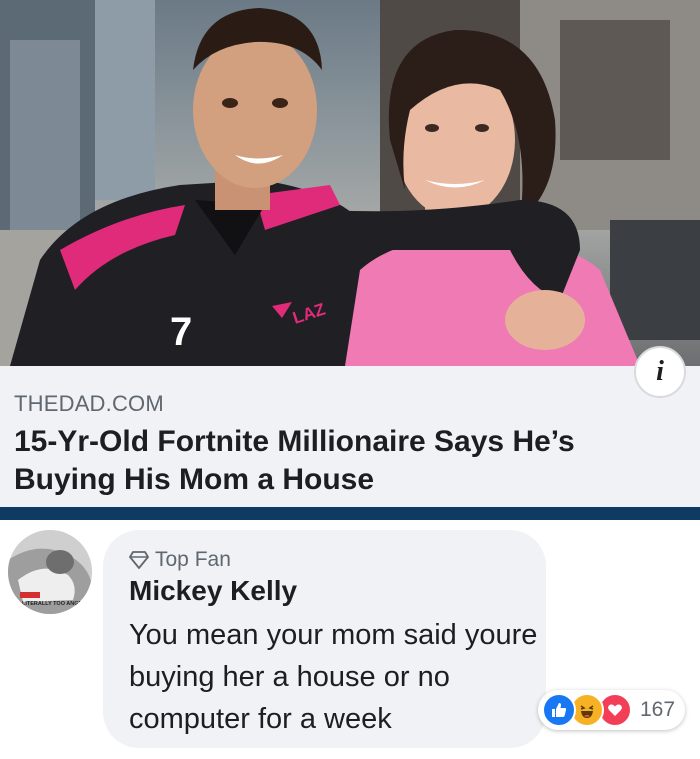 The height and width of the screenshot is (759, 700). Describe the element at coordinates (54, 604) in the screenshot. I see `avatar-caption: LITERALLY TOO ANGRY` at that location.